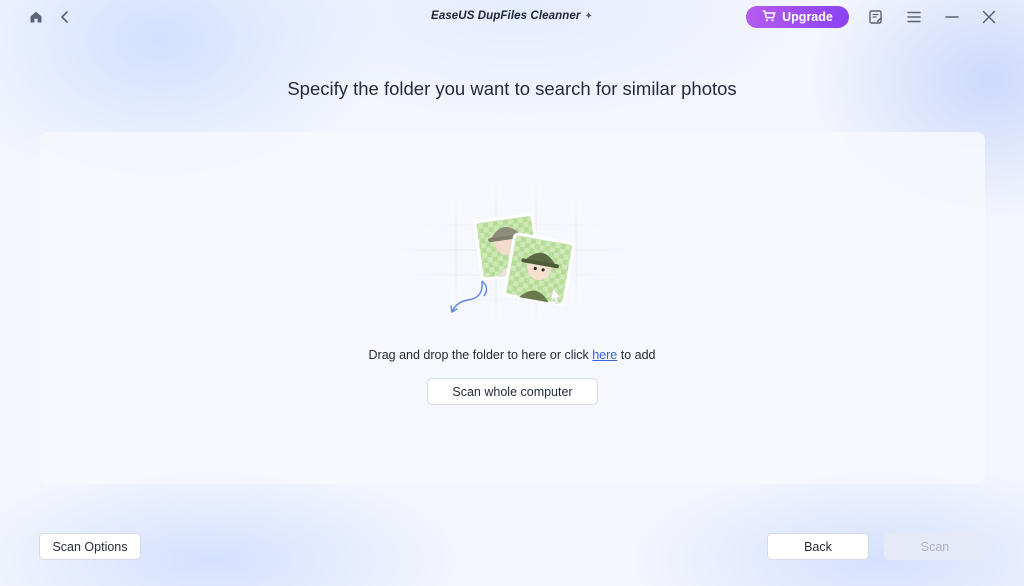  What do you see at coordinates (636, 355) in the screenshot?
I see `drop-text-after: to add` at bounding box center [636, 355].